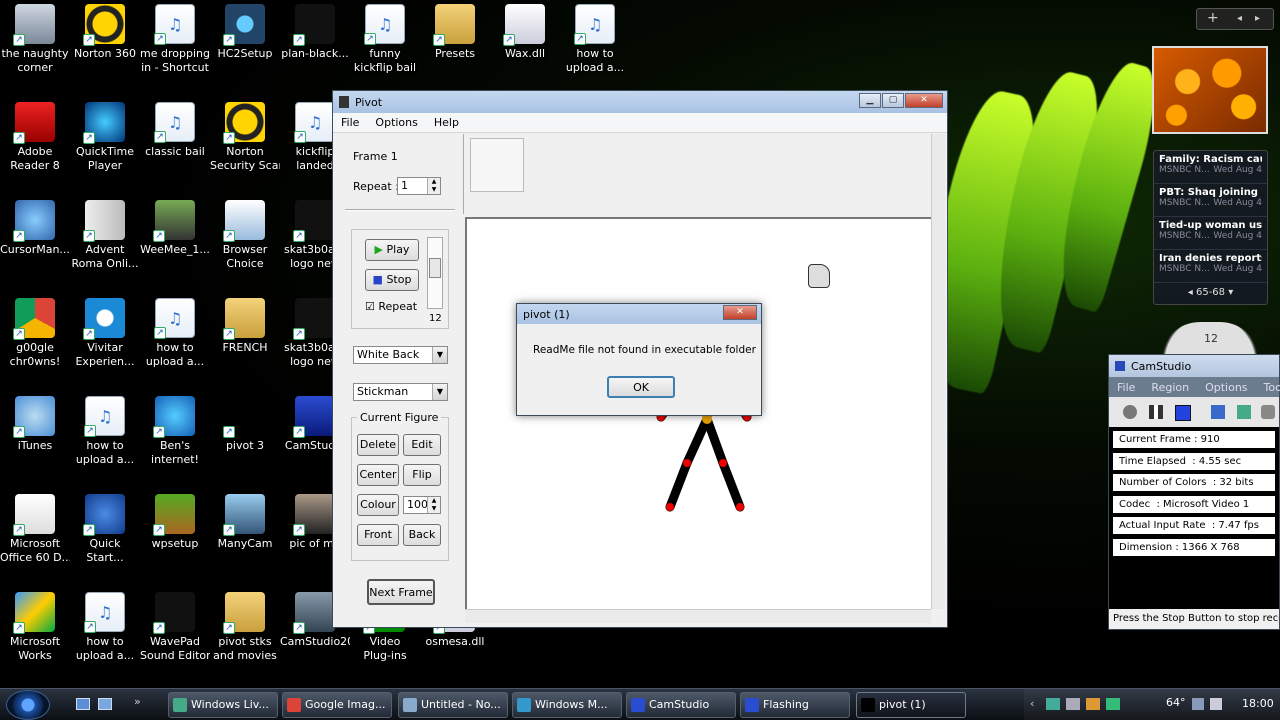 The height and width of the screenshot is (720, 1280). Describe the element at coordinates (137, 701) in the screenshot. I see `quicklaunch-expand-icon: »` at that location.